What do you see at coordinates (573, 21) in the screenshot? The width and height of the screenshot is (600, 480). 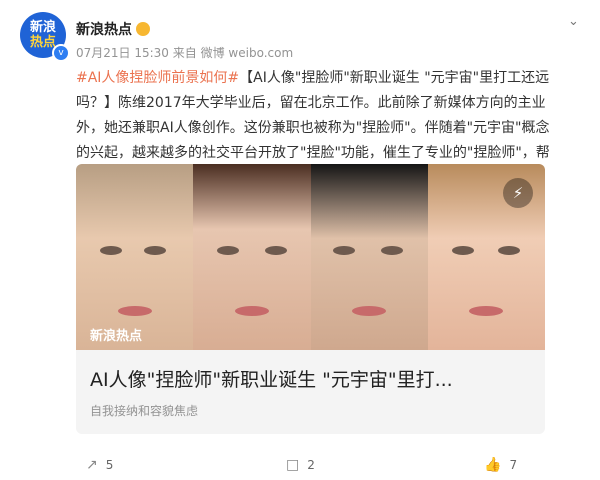 I see `chevron-down-icon: ⌄` at bounding box center [573, 21].